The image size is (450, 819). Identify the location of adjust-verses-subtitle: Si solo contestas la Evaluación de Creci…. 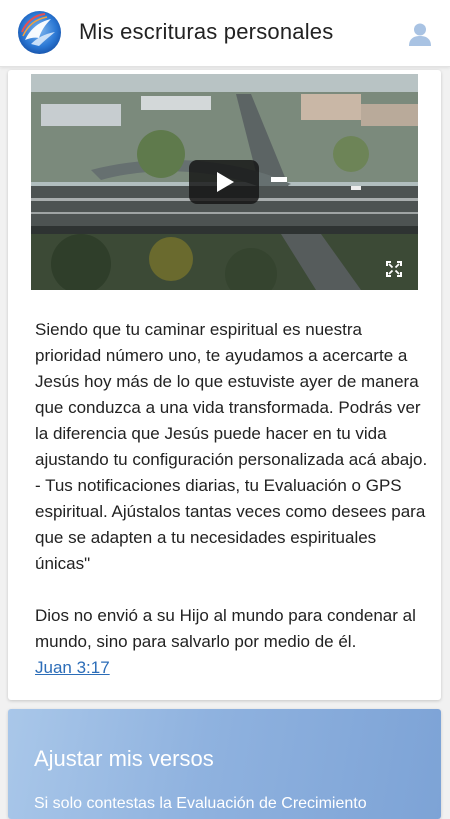
(200, 803).